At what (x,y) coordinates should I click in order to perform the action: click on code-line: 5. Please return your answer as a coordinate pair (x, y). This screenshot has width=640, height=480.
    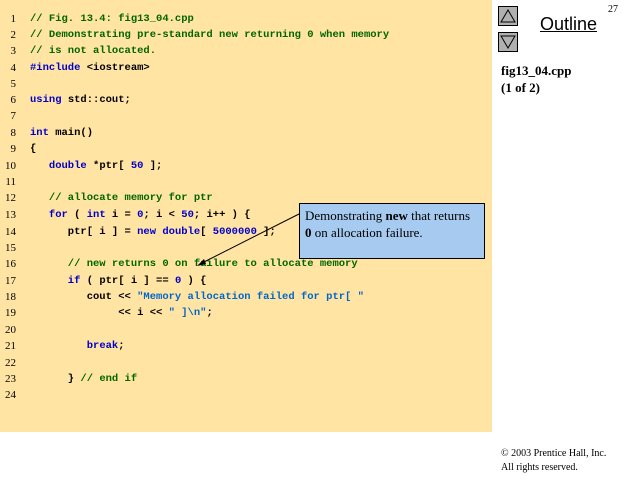
    Looking at the image, I should click on (246, 84).